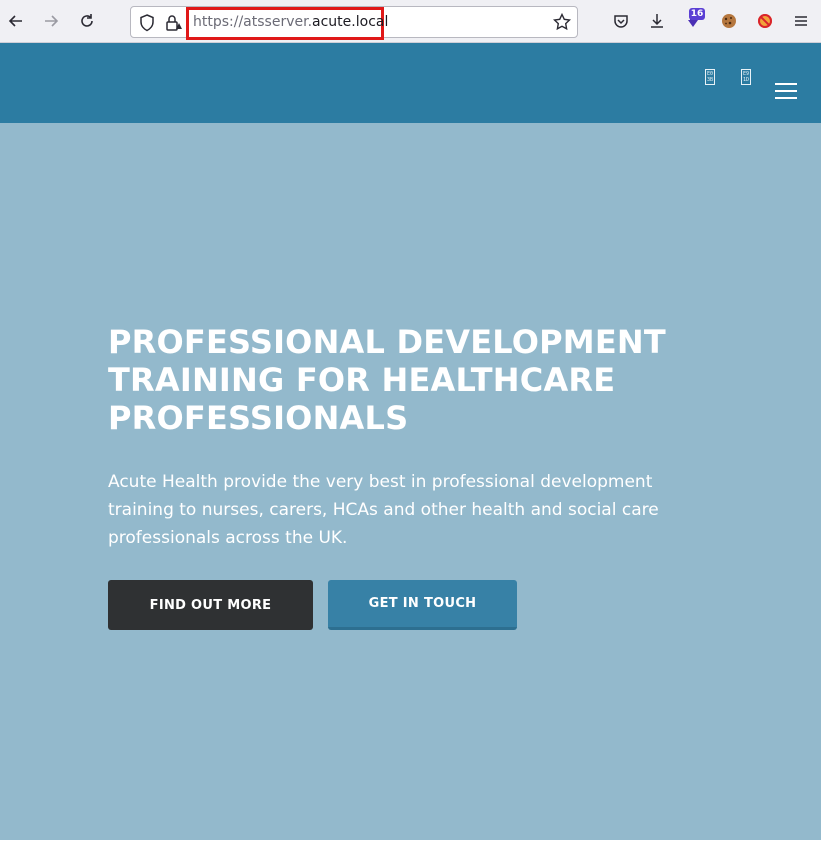 Image resolution: width=821 pixels, height=843 pixels. I want to click on forward-button, so click(51, 21).